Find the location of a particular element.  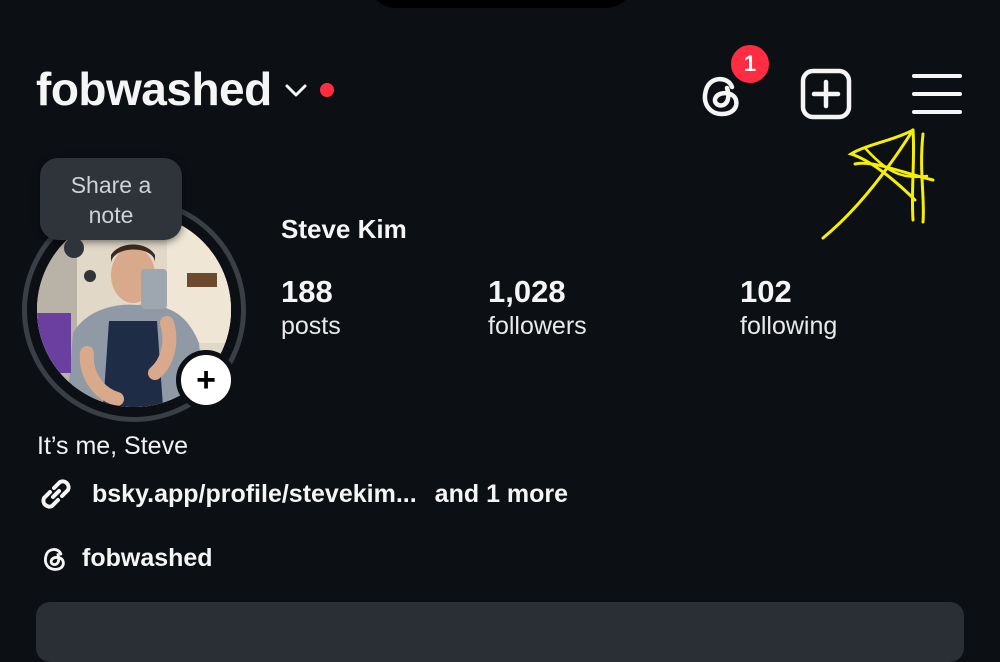

threads-profile-link: fobwashed is located at coordinates (125, 558).